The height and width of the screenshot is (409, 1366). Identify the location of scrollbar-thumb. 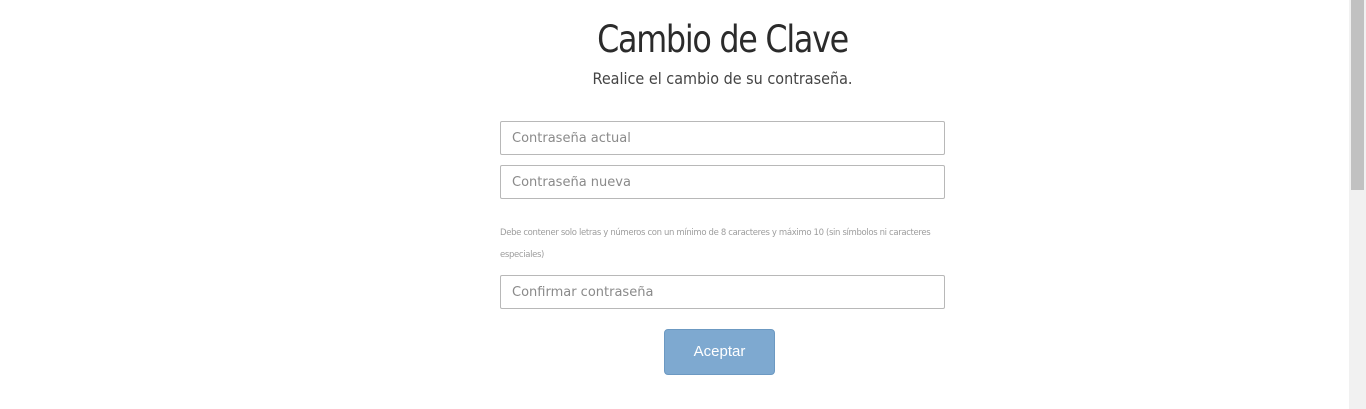
(1357, 95).